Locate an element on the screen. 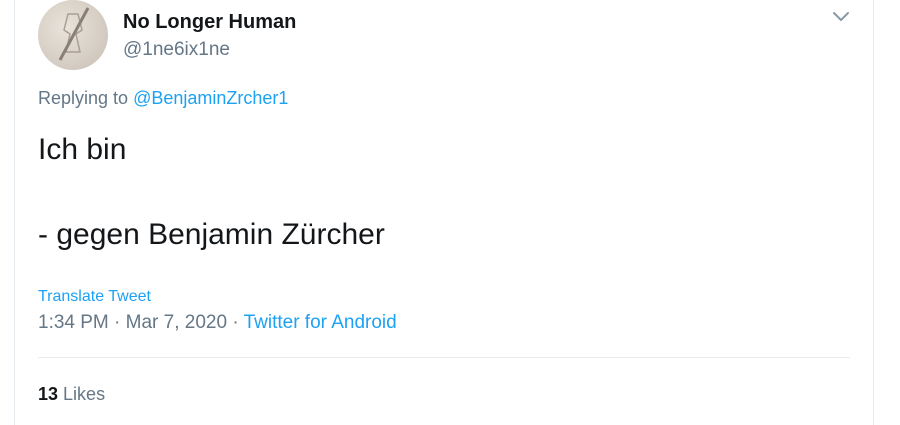 This screenshot has width=900, height=425. translate-tweet-link: Translate Tweet is located at coordinates (94, 297).